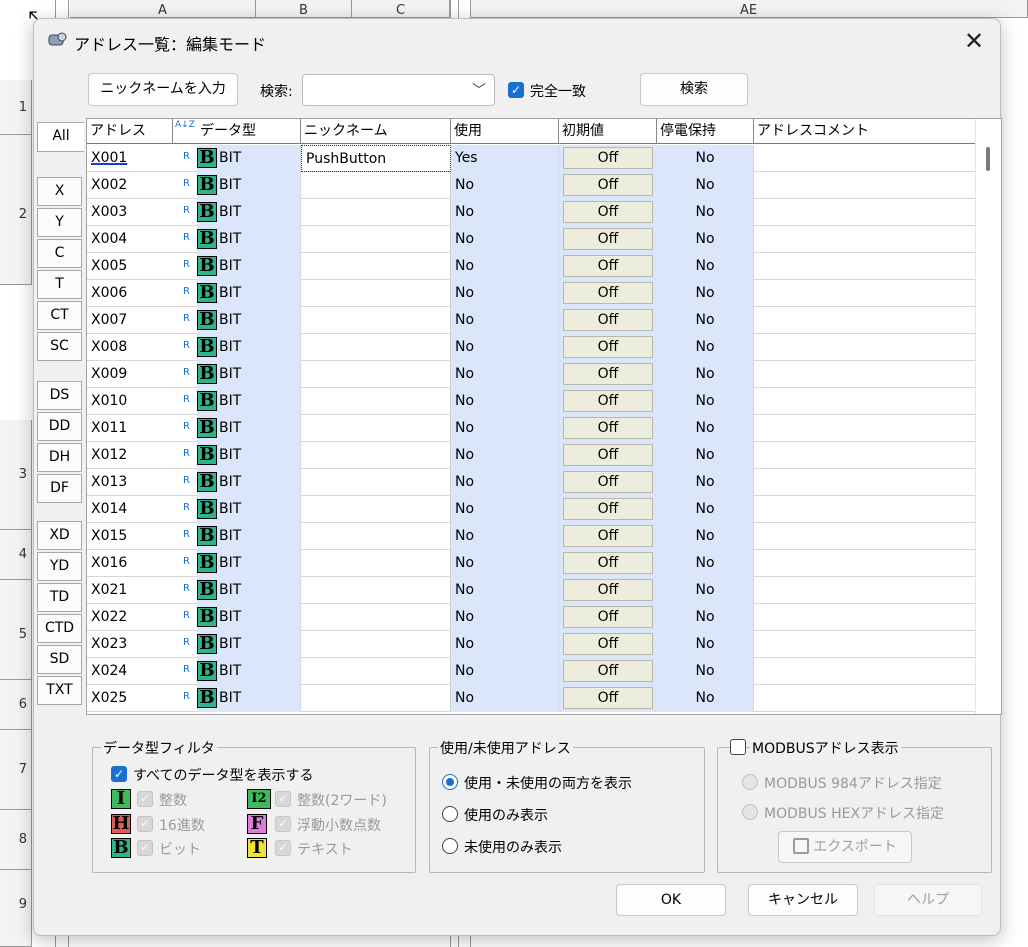 The width and height of the screenshot is (1028, 947). What do you see at coordinates (988, 159) in the screenshot?
I see `scrollbar-thumb` at bounding box center [988, 159].